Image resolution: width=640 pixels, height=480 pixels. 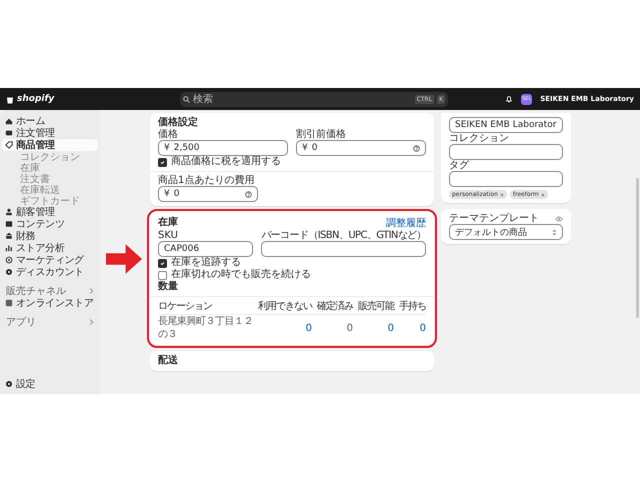 I want to click on bar-chart-icon, so click(x=9, y=248).